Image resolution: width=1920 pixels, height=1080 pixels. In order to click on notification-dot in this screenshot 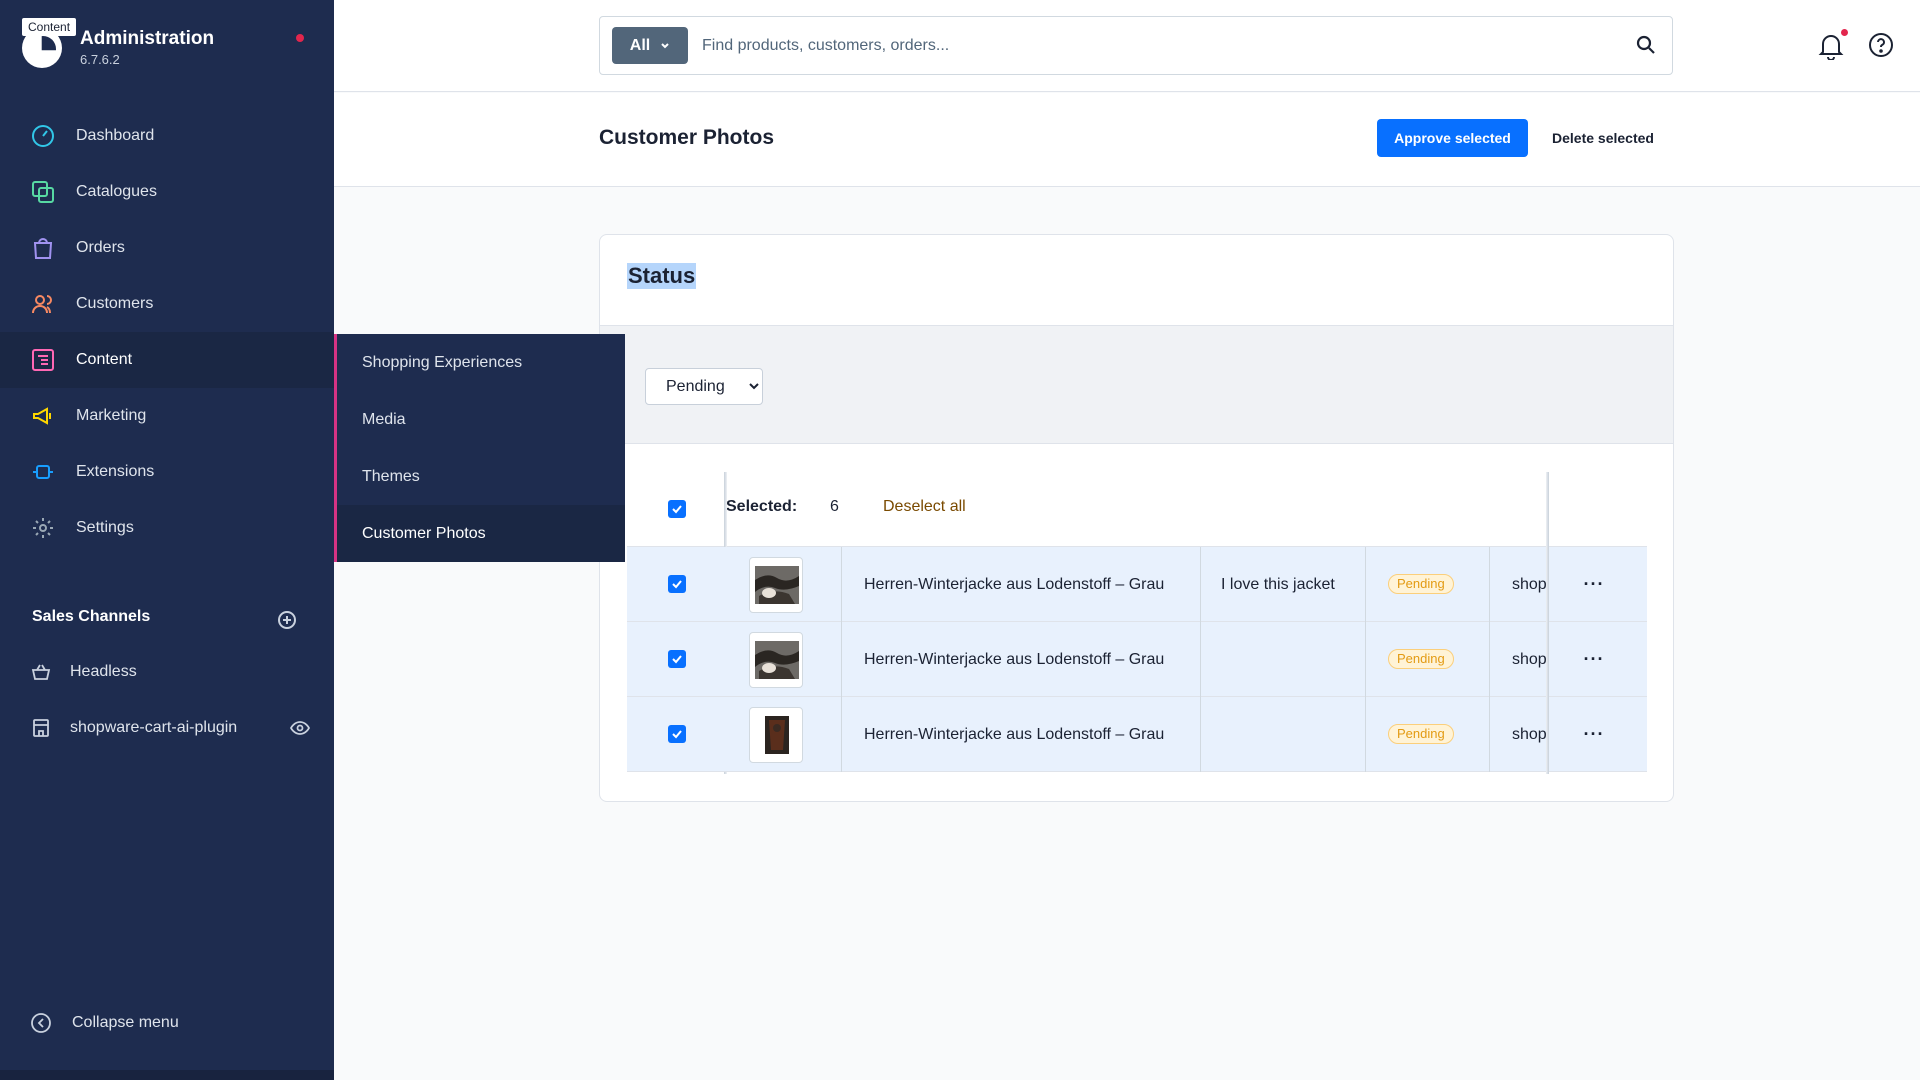, I will do `click(1844, 32)`.